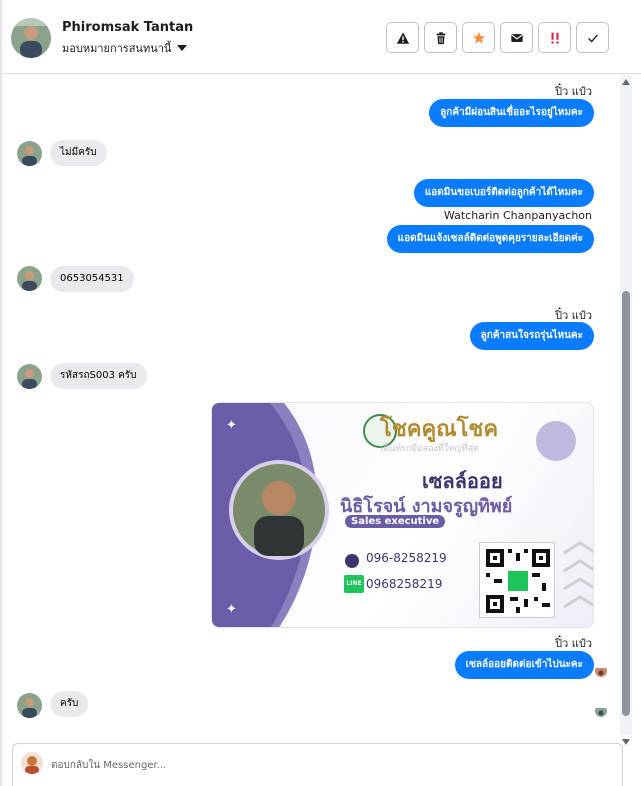 The height and width of the screenshot is (786, 641). What do you see at coordinates (524, 665) in the screenshot?
I see `outgoing-message: เซลล์ออยติดต่อเข้าไปนะคะ` at bounding box center [524, 665].